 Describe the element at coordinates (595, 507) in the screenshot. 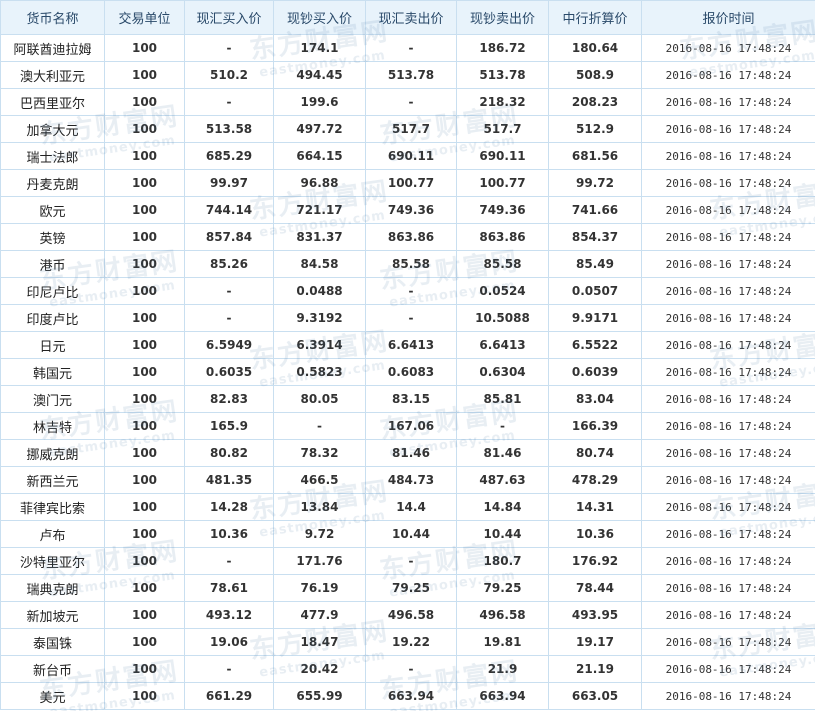

I see `boc-middle-rate-cell: 14.31` at that location.